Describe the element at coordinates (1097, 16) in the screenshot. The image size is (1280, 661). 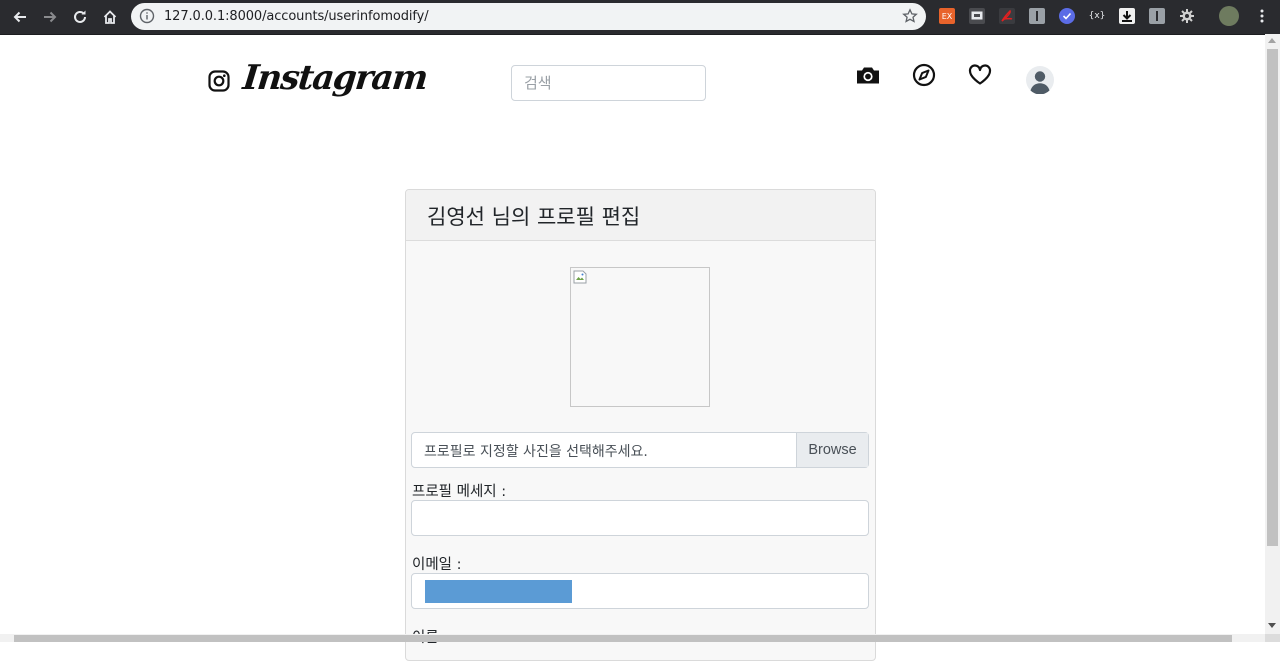
I see `extension-braces-icon: {x}` at that location.